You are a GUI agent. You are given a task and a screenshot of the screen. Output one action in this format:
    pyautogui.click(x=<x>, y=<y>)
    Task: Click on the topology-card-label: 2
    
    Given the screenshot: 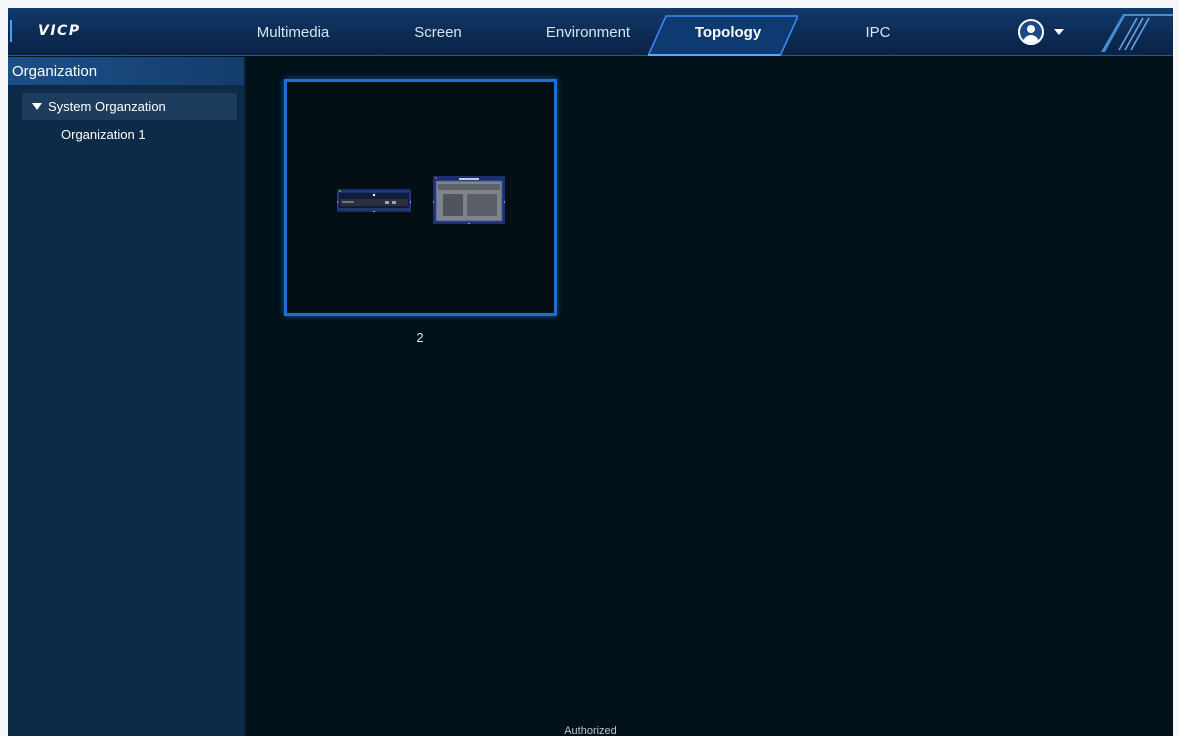 What is the action you would take?
    pyautogui.click(x=420, y=337)
    